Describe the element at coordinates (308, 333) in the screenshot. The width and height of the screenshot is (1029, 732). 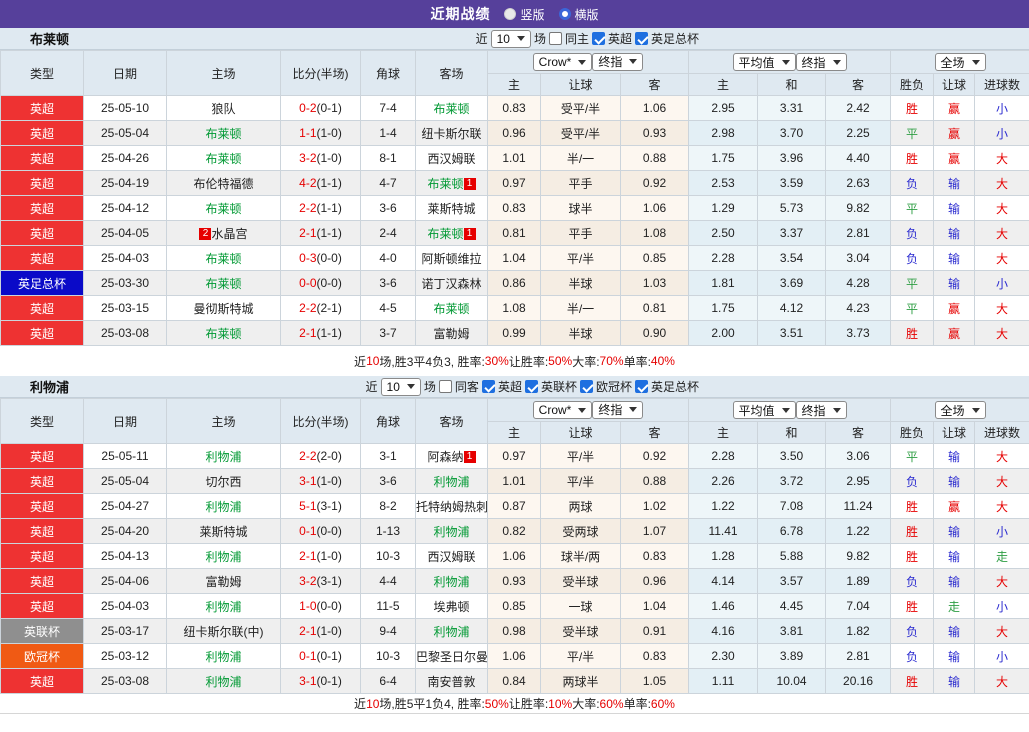
I see `full-time-score: 2-1` at that location.